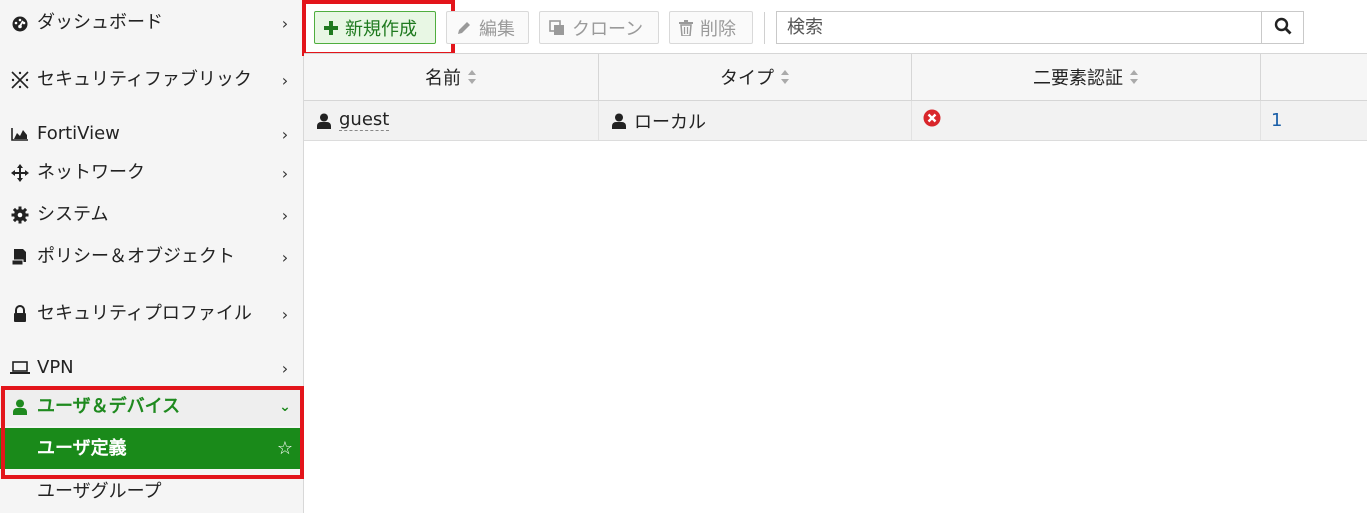 This screenshot has width=1367, height=513. I want to click on clone-button: クローン, so click(599, 27).